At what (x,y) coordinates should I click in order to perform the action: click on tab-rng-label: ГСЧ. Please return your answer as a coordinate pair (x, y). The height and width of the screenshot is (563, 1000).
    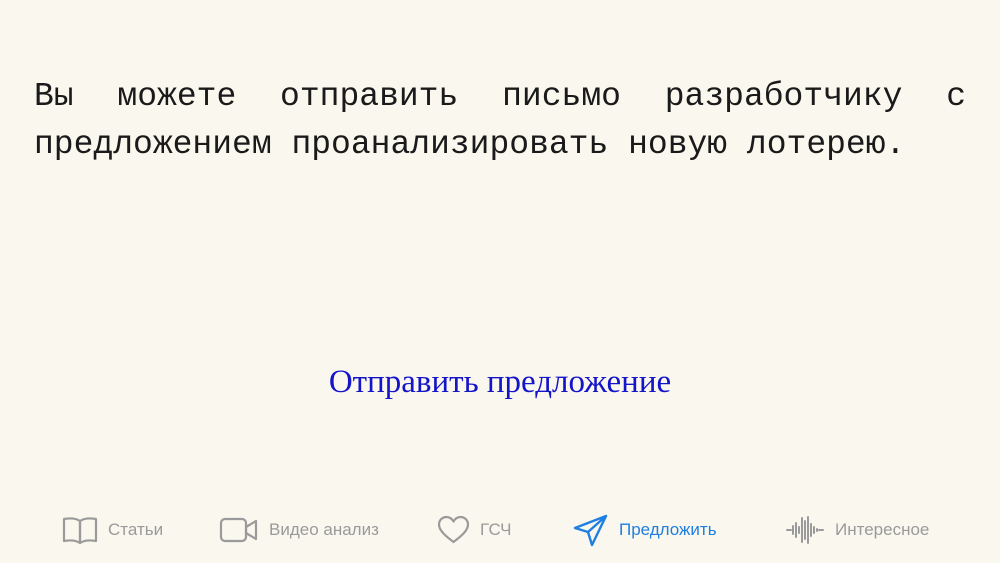
    Looking at the image, I should click on (496, 529).